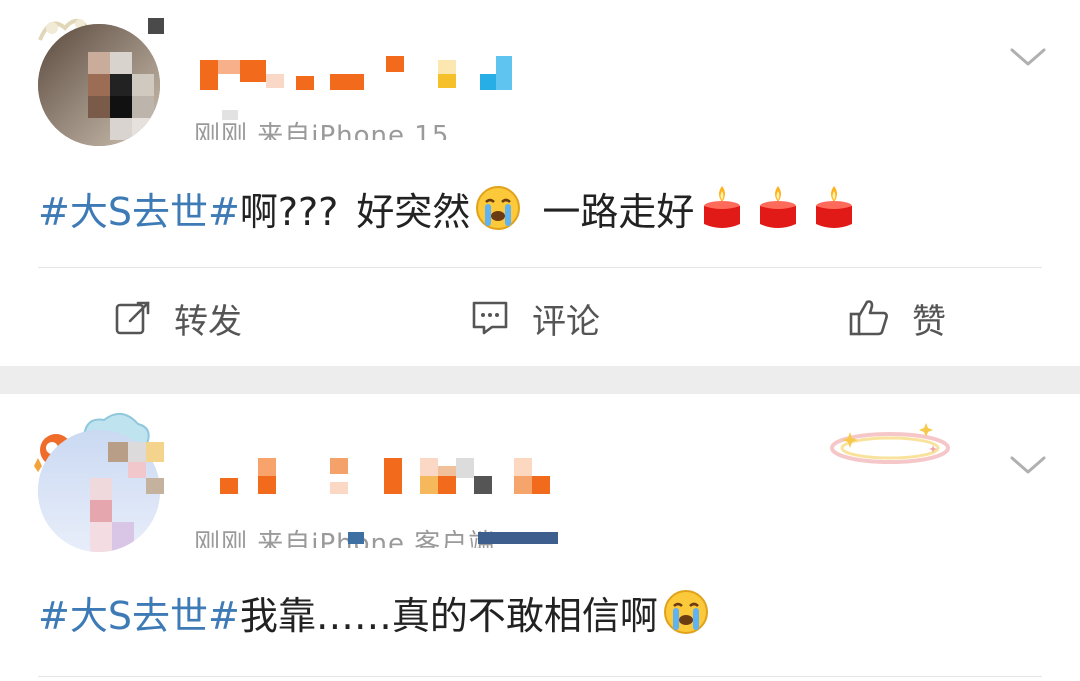  I want to click on content-text-a: 我靠……真的不敢相信啊, so click(448, 615).